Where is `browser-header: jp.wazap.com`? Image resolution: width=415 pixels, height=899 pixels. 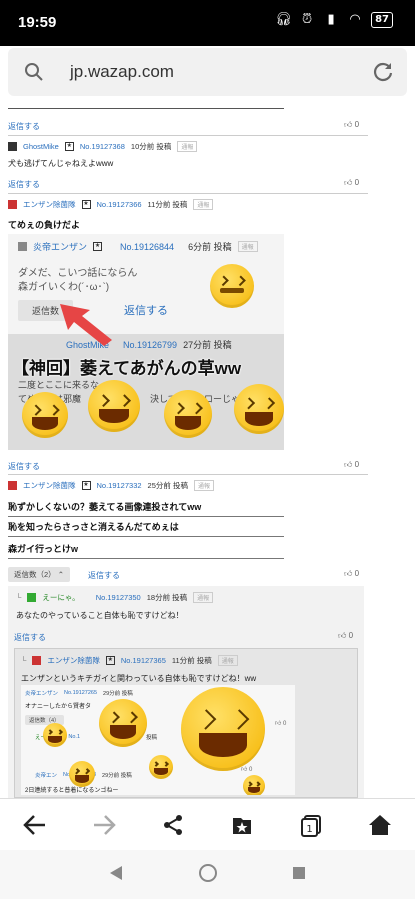
browser-header: jp.wazap.com is located at coordinates (207, 75).